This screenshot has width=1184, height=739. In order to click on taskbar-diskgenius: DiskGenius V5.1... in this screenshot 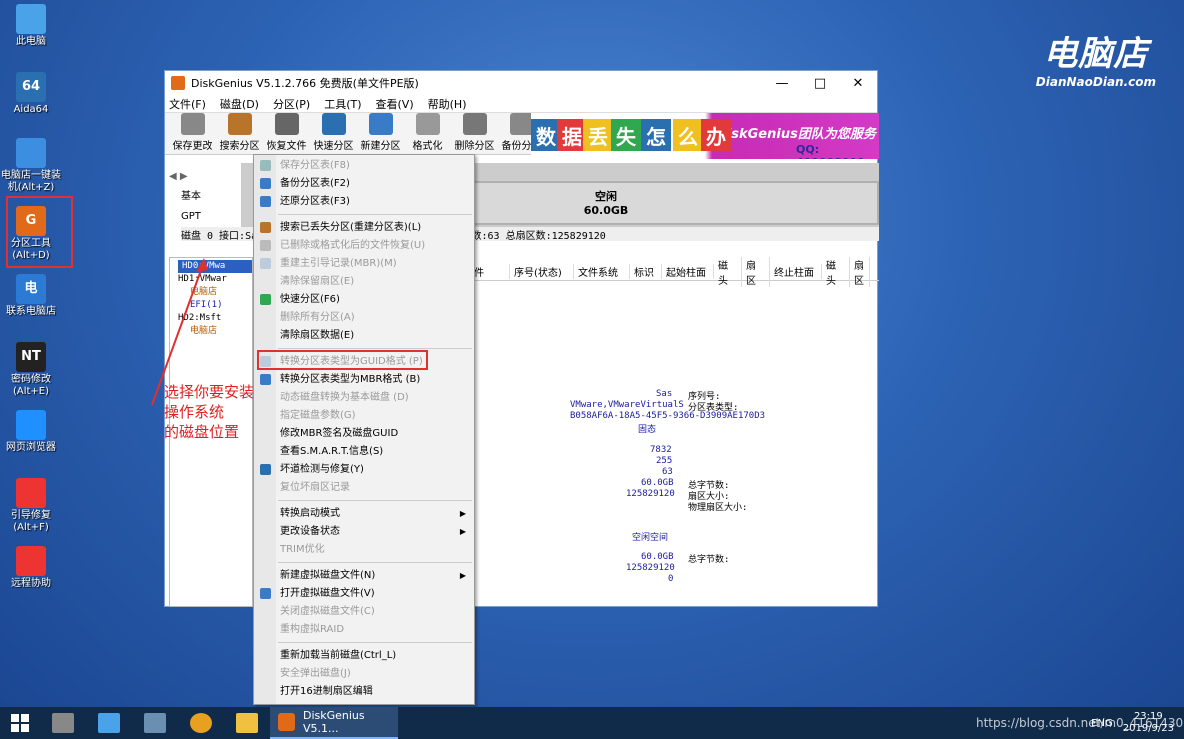, I will do `click(334, 723)`.